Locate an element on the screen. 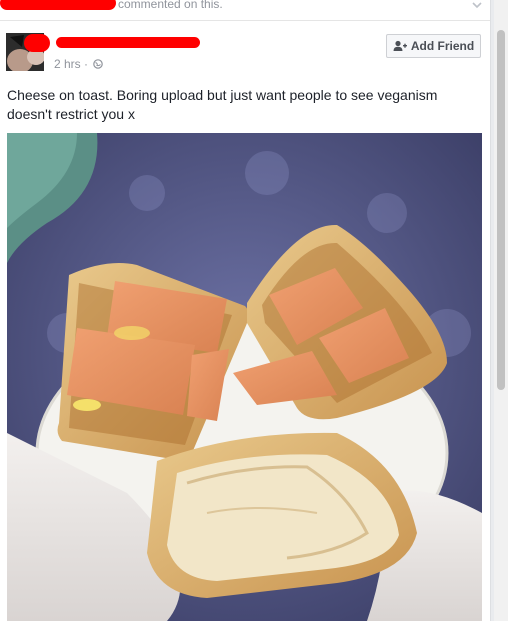  add-friend-button: Add Friend is located at coordinates (433, 46).